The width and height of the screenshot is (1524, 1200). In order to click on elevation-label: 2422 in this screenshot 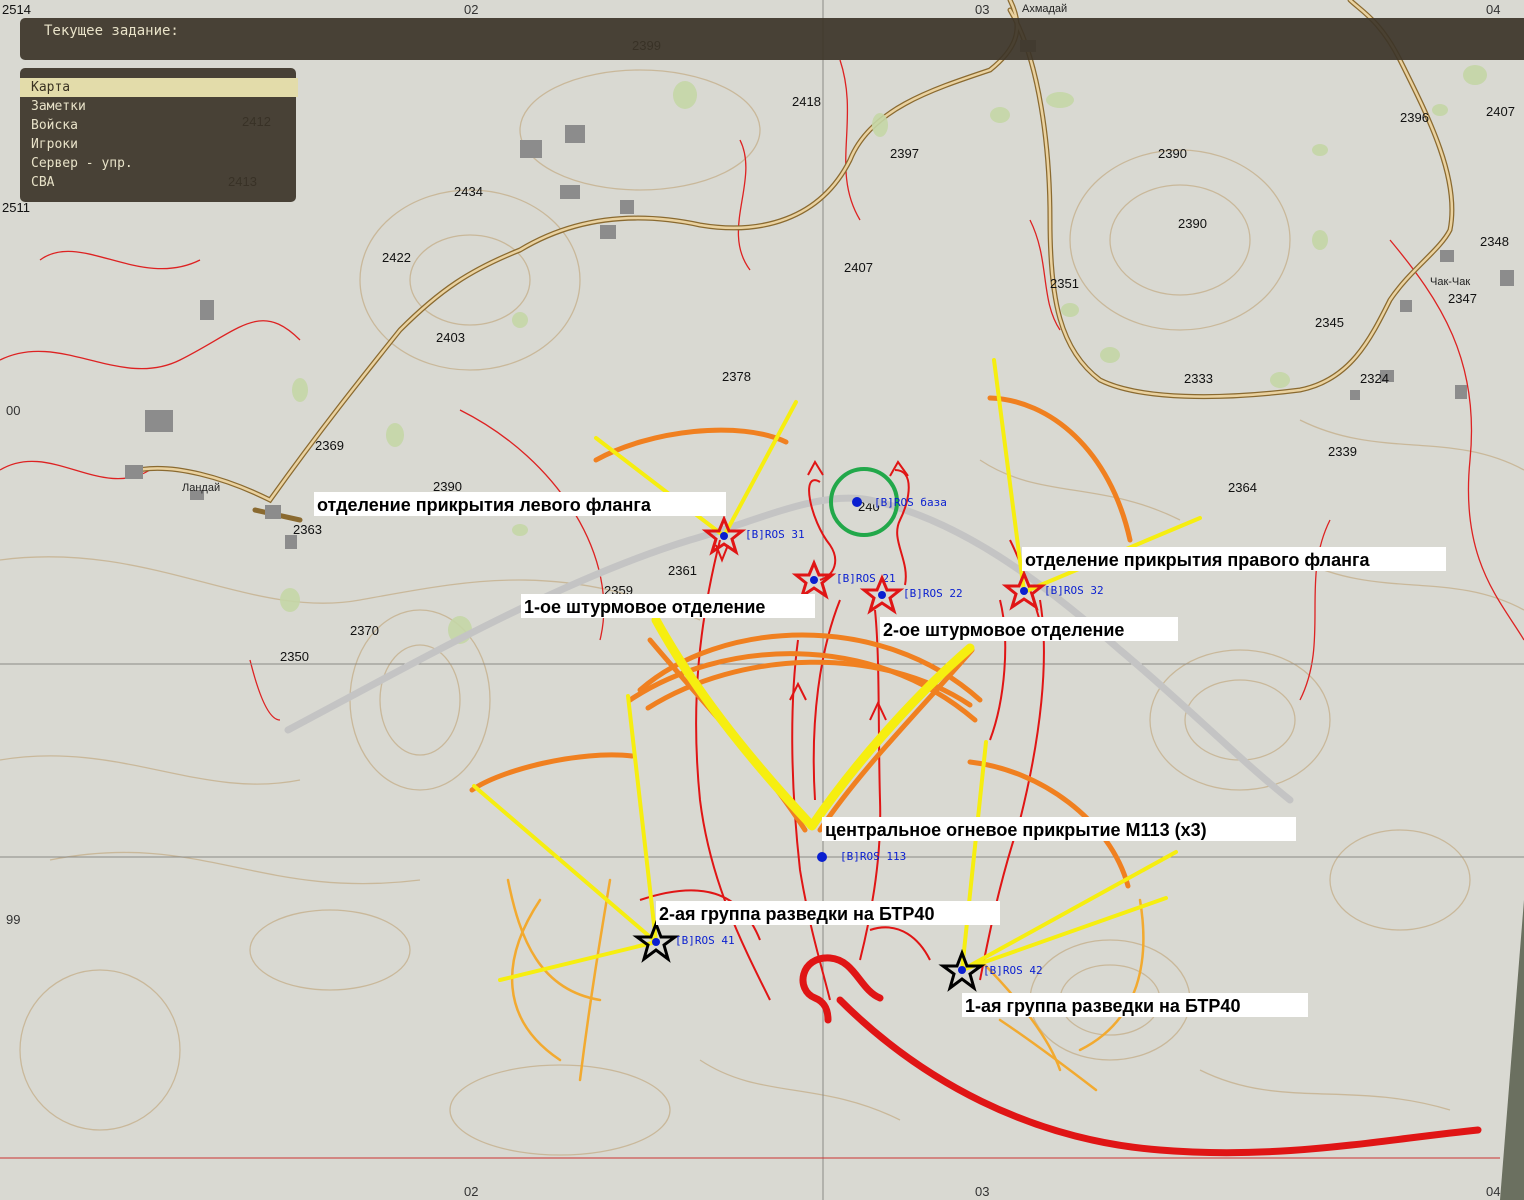, I will do `click(396, 257)`.